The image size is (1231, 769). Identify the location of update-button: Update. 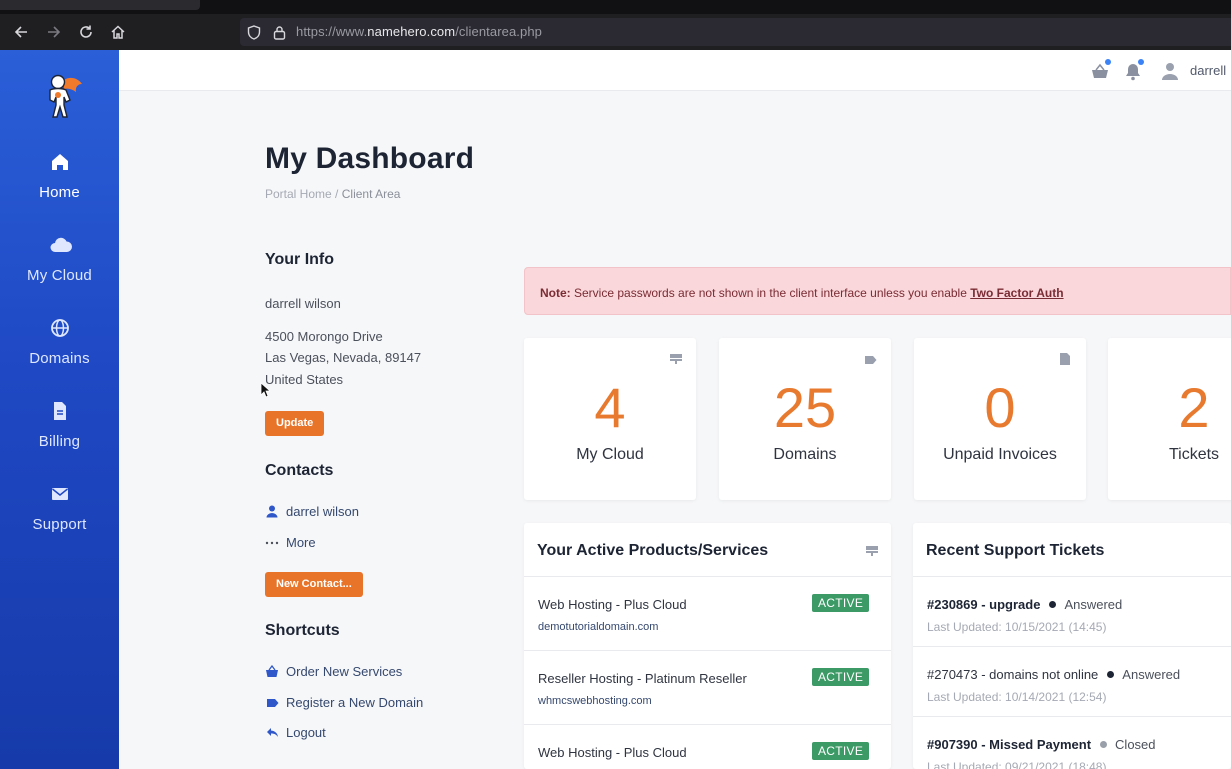
(295, 423).